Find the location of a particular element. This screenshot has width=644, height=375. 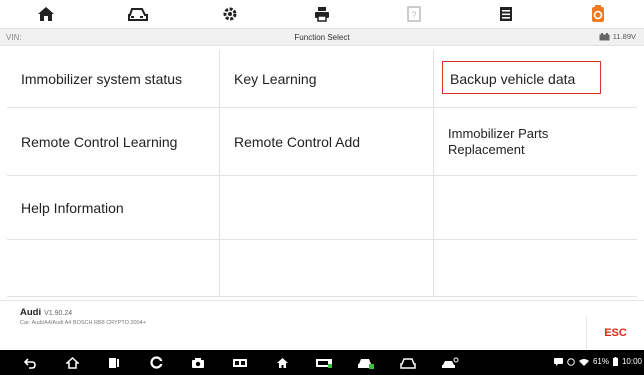

brand-logo-button is located at coordinates (598, 14).